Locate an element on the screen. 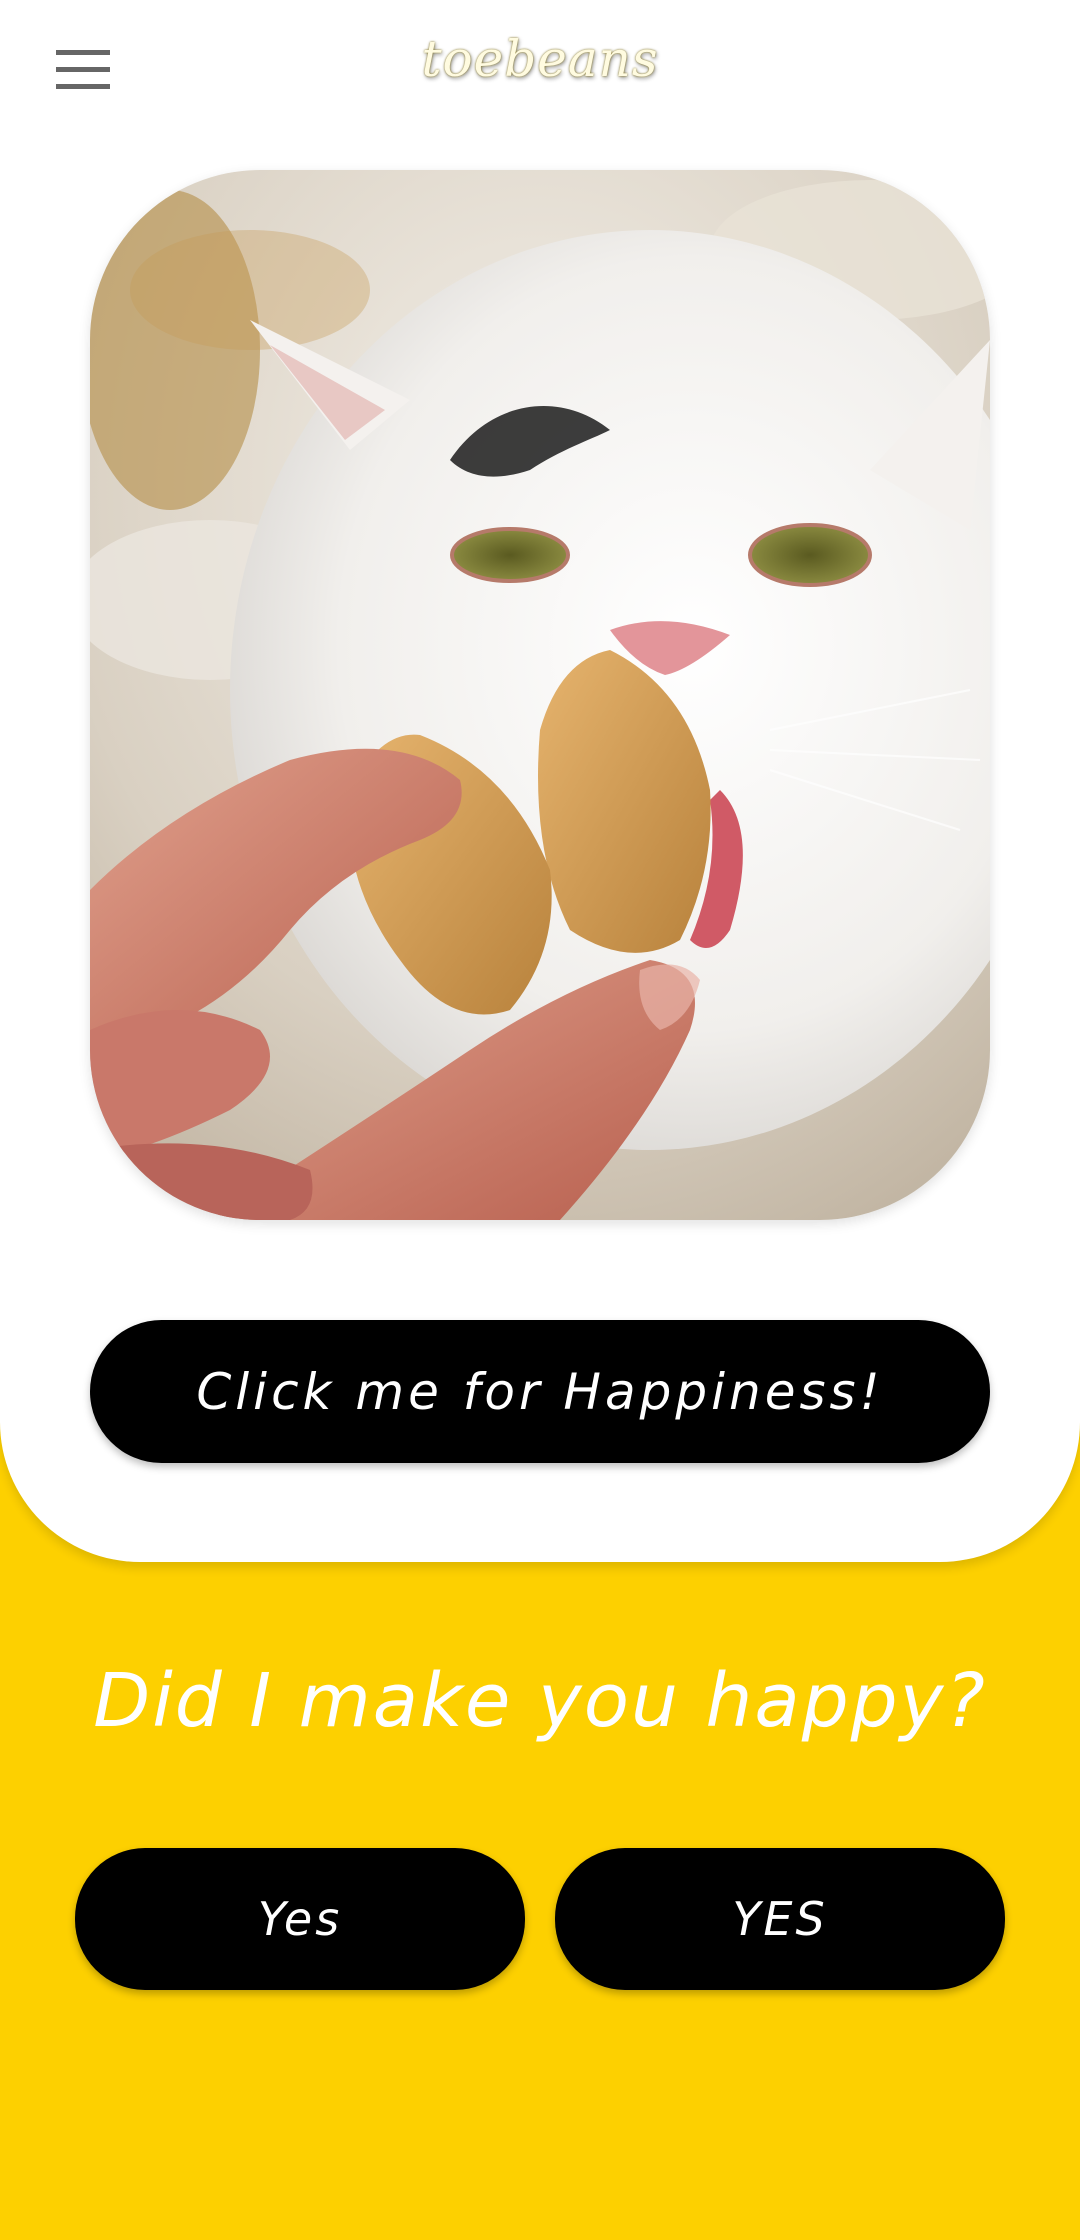  app-header: toebeans is located at coordinates (540, 70).